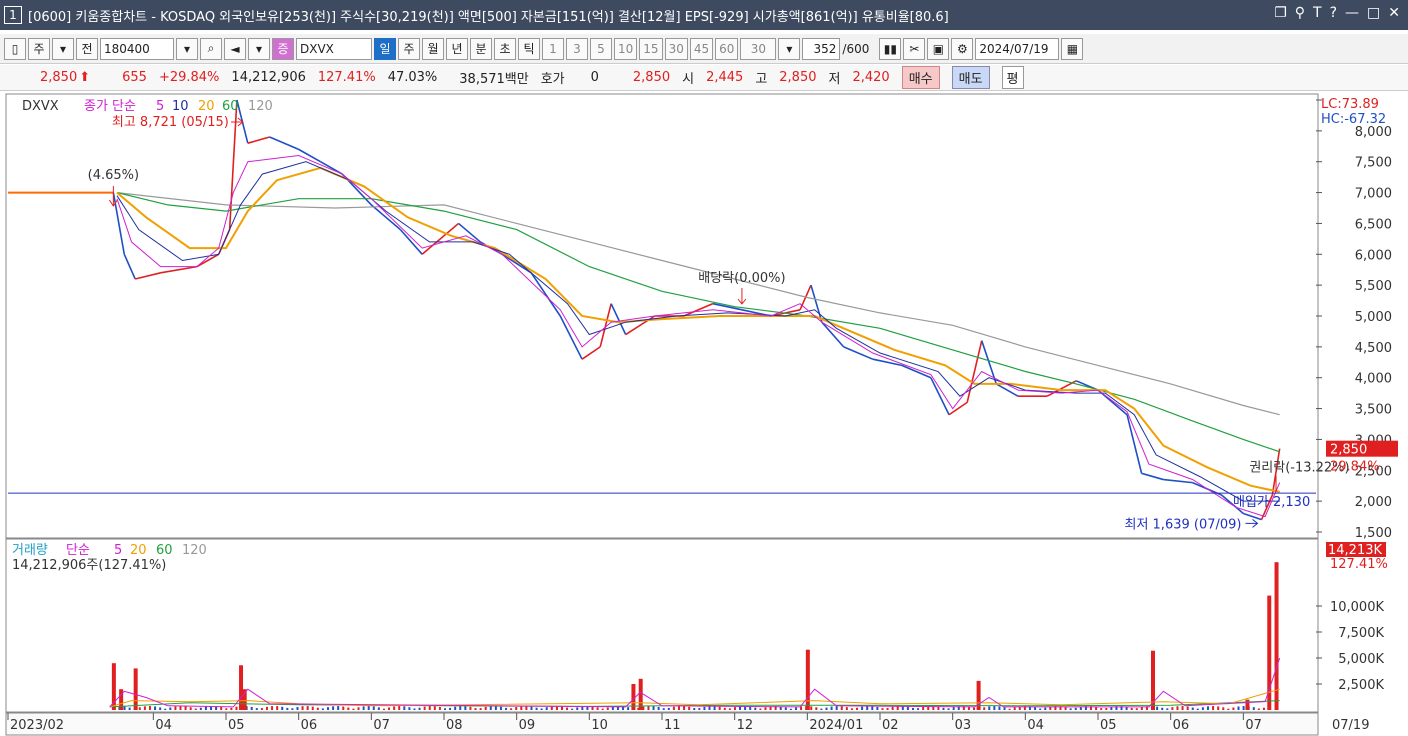  What do you see at coordinates (651, 48) in the screenshot?
I see `minute-button-15: 15` at bounding box center [651, 48].